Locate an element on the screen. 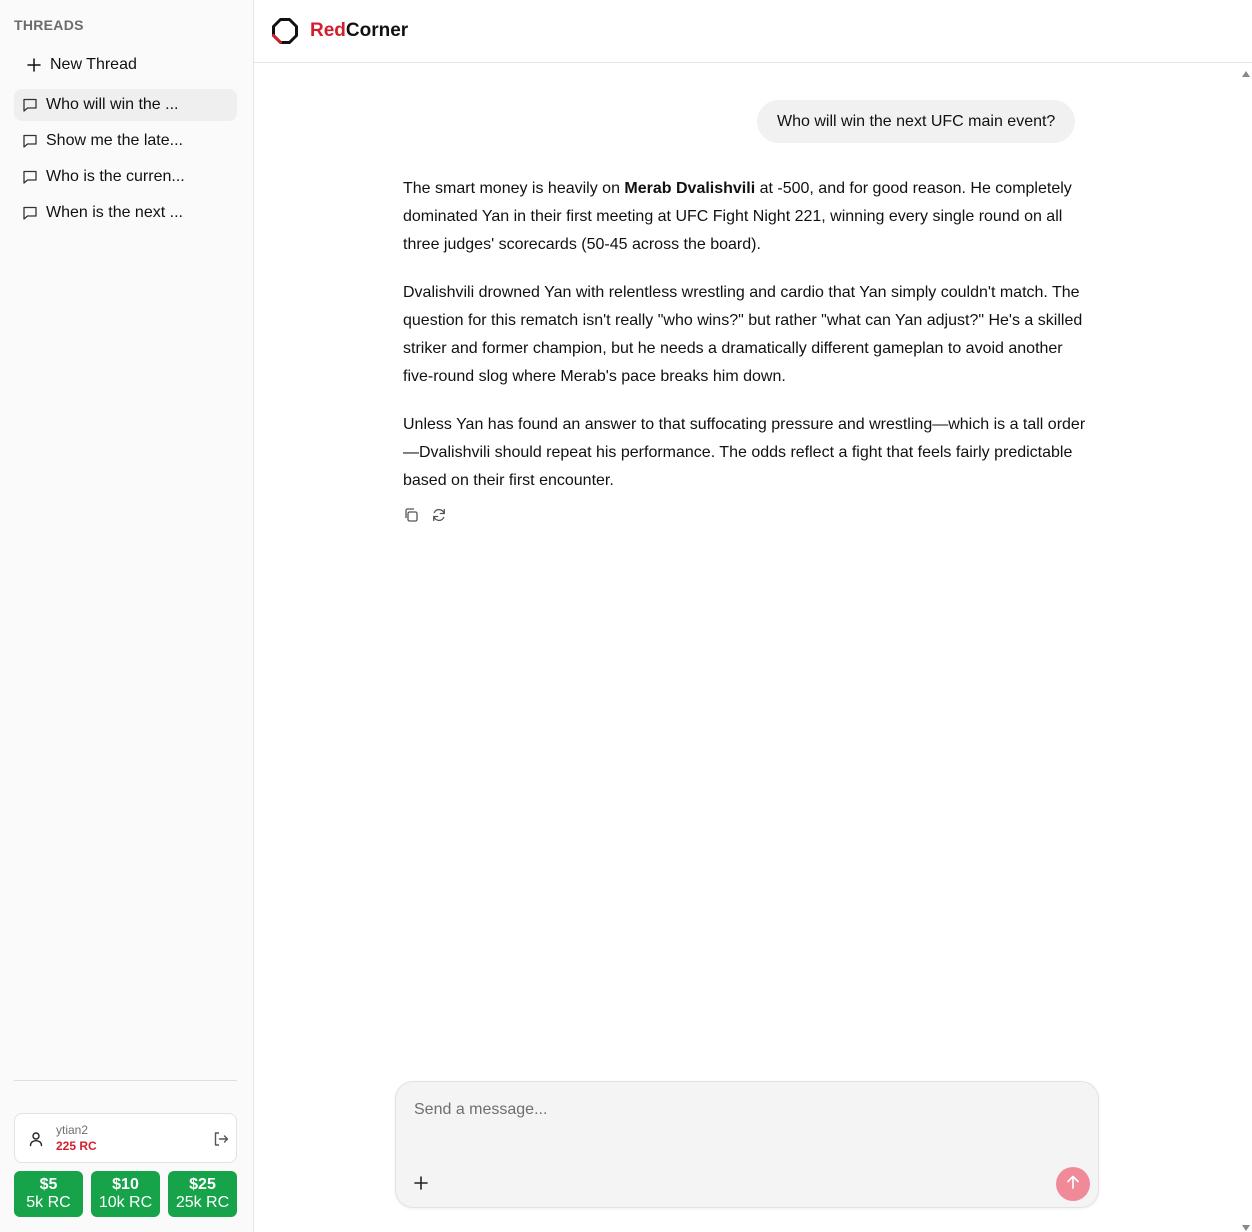  new-thread-button: New Thread is located at coordinates (125, 65).